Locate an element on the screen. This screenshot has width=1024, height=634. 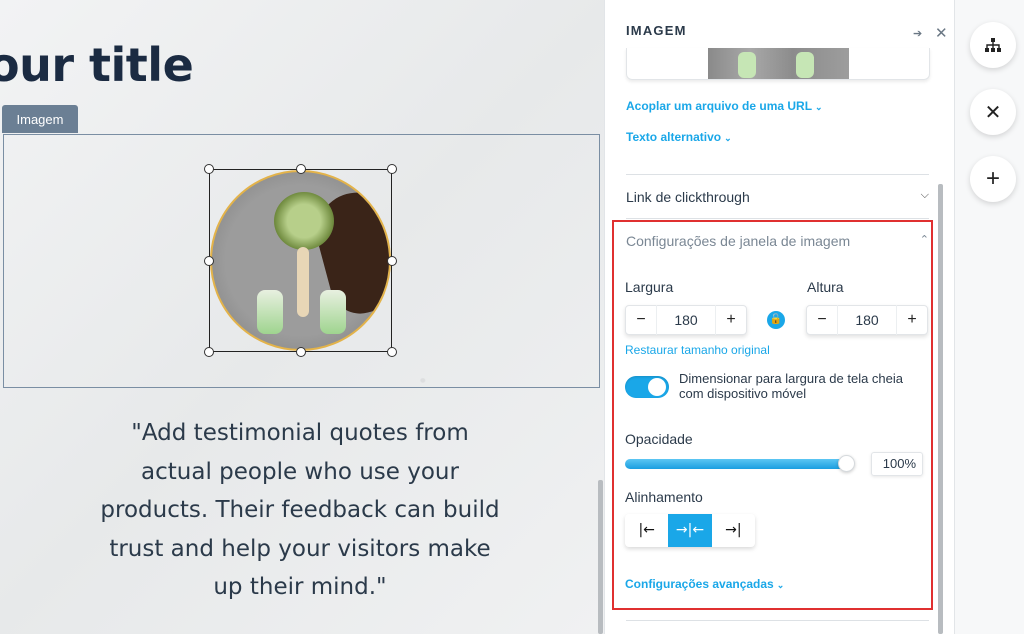
height-stepper: − 180 + is located at coordinates (867, 320).